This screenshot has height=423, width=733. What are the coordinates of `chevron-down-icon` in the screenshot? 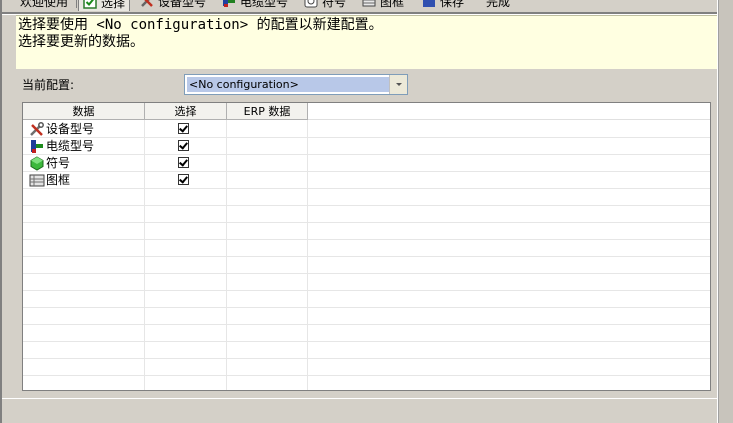 It's located at (398, 84).